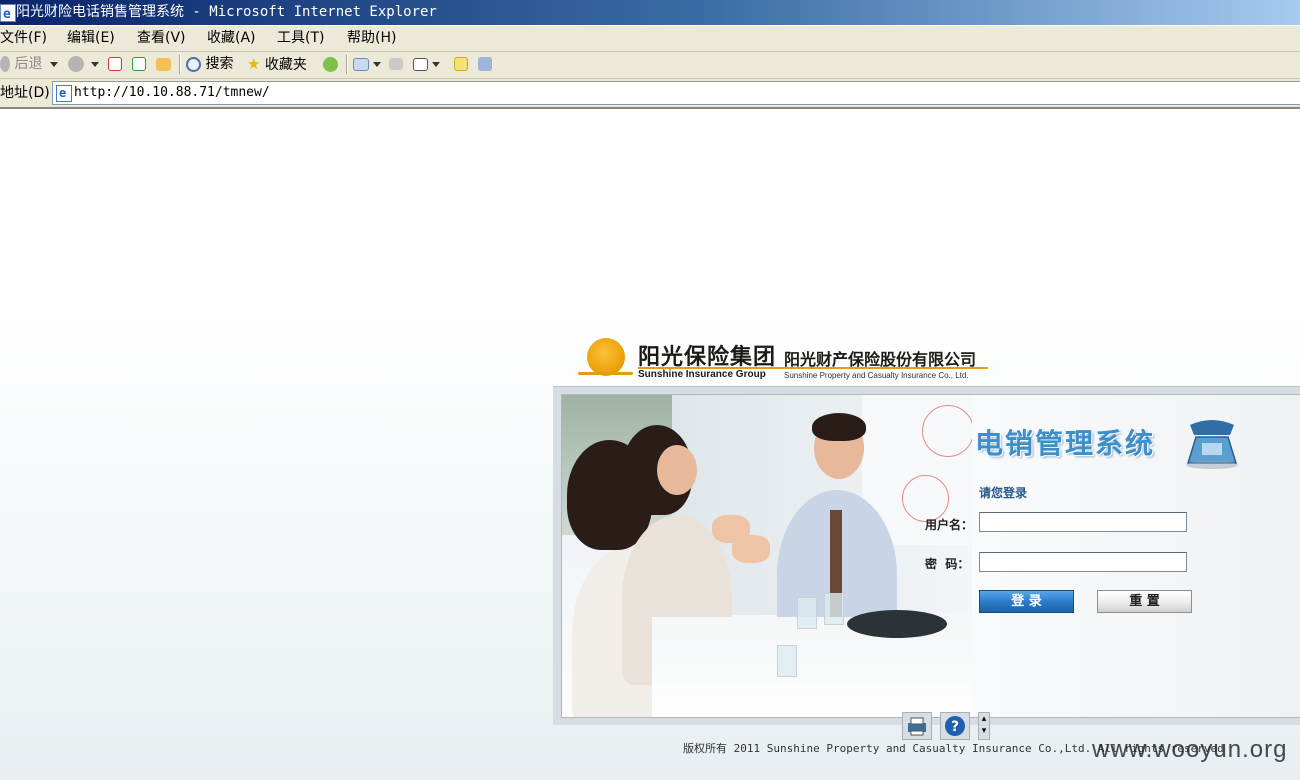  Describe the element at coordinates (897, 624) in the screenshot. I see `conference-phone` at that location.